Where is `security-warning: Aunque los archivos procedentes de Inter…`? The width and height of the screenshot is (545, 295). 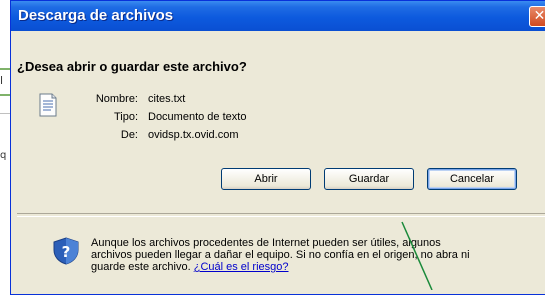
security-warning: Aunque los archivos procedentes de Inter… is located at coordinates (281, 255).